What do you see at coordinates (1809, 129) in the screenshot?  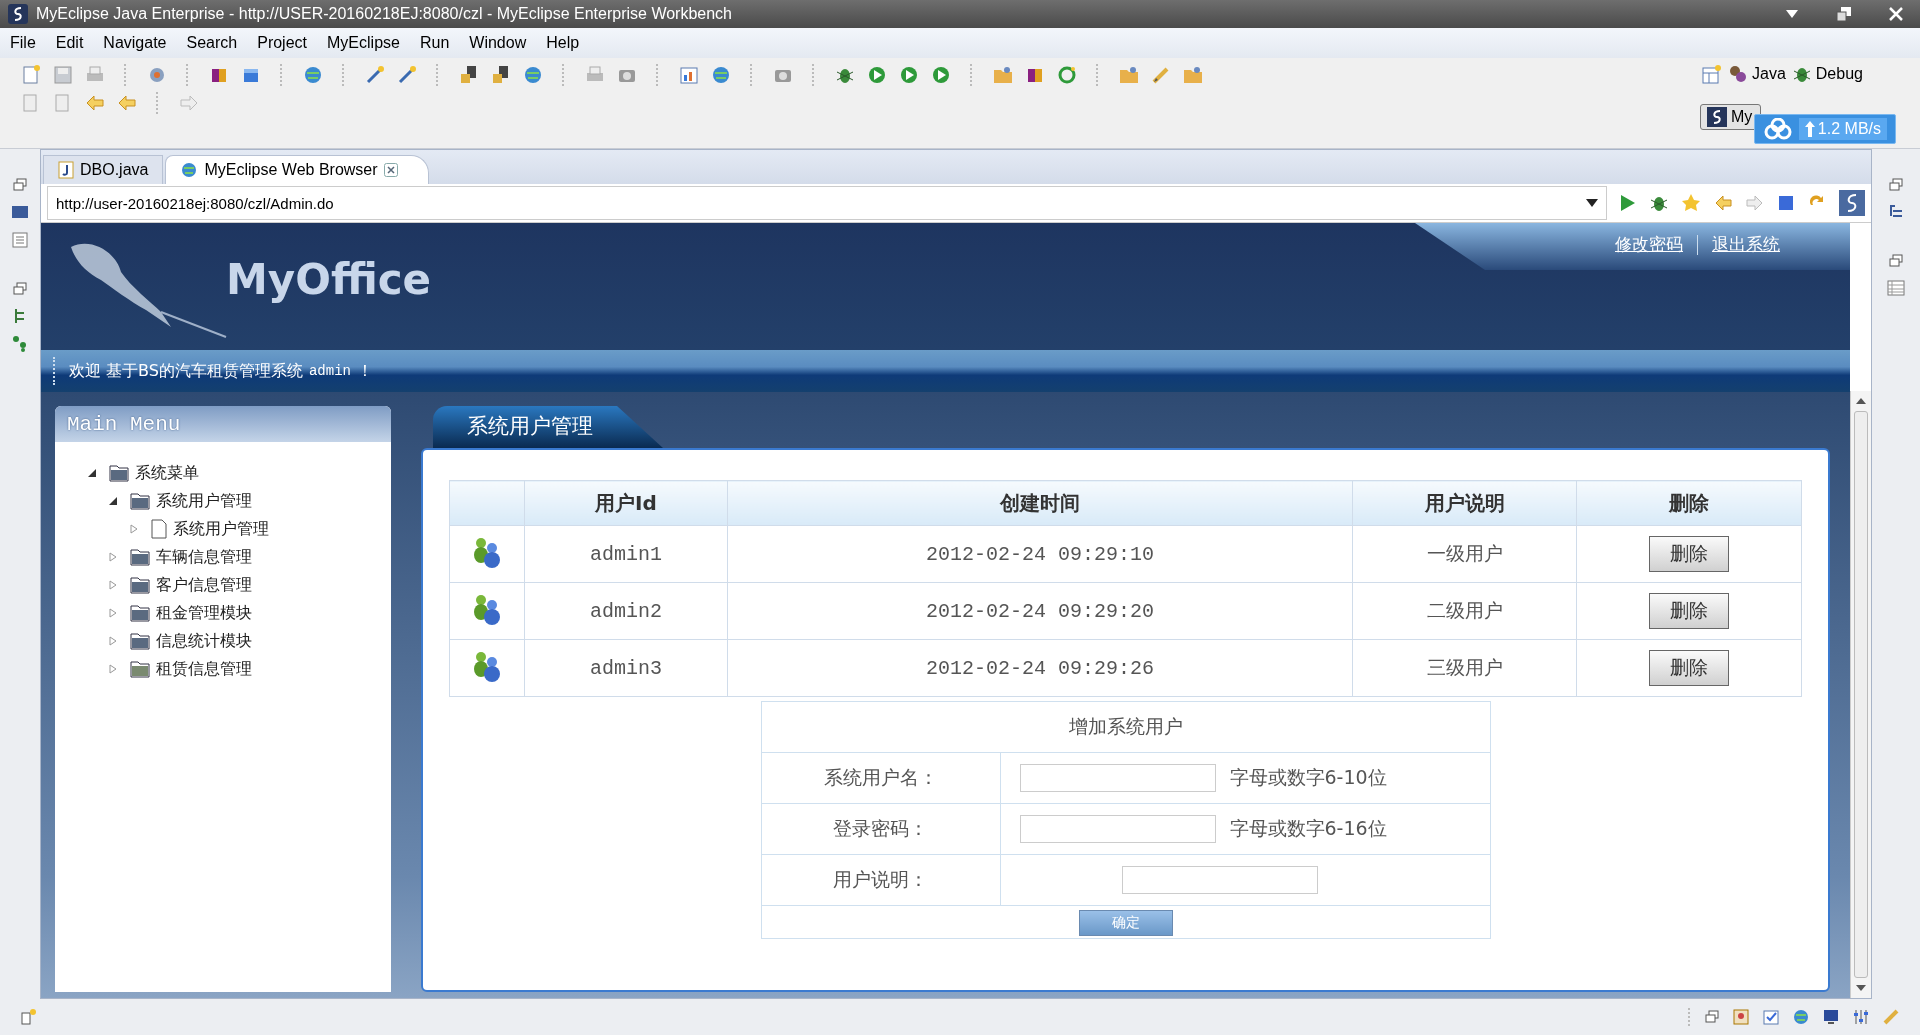 I see `upload-arrow-icon` at bounding box center [1809, 129].